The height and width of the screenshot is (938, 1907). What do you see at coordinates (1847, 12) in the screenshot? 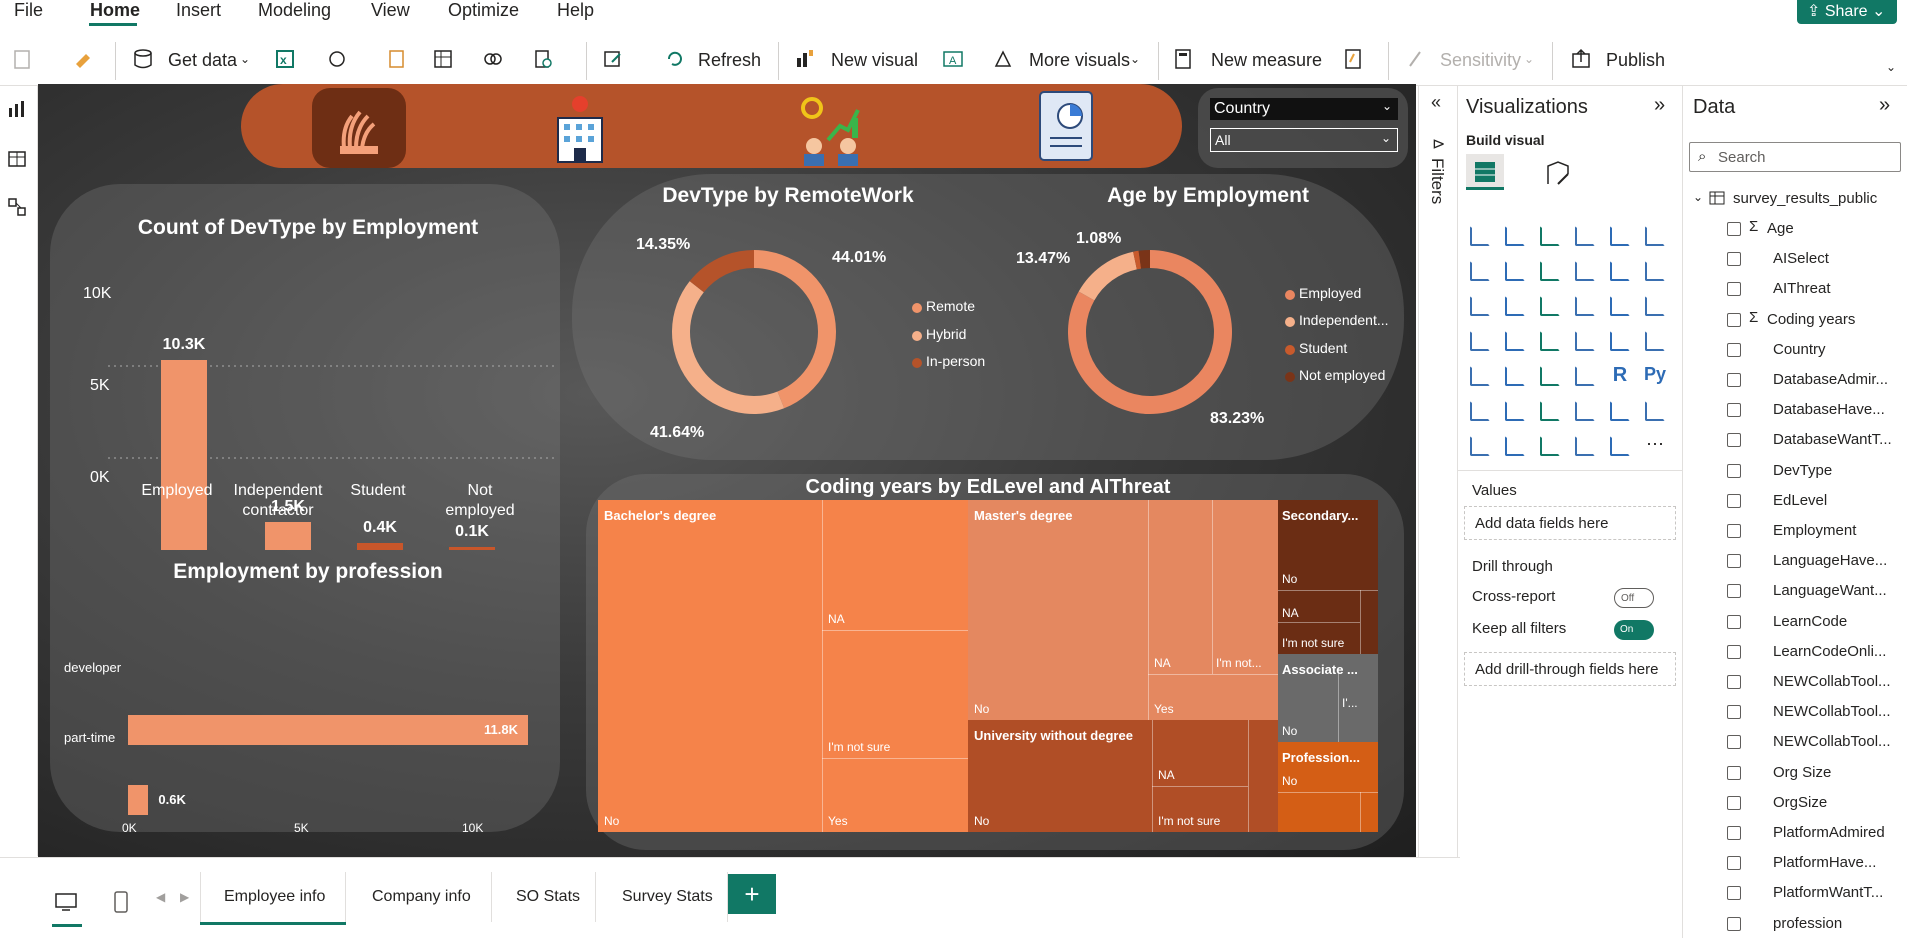
I see `share-button: ⇪ Share ⌄` at bounding box center [1847, 12].